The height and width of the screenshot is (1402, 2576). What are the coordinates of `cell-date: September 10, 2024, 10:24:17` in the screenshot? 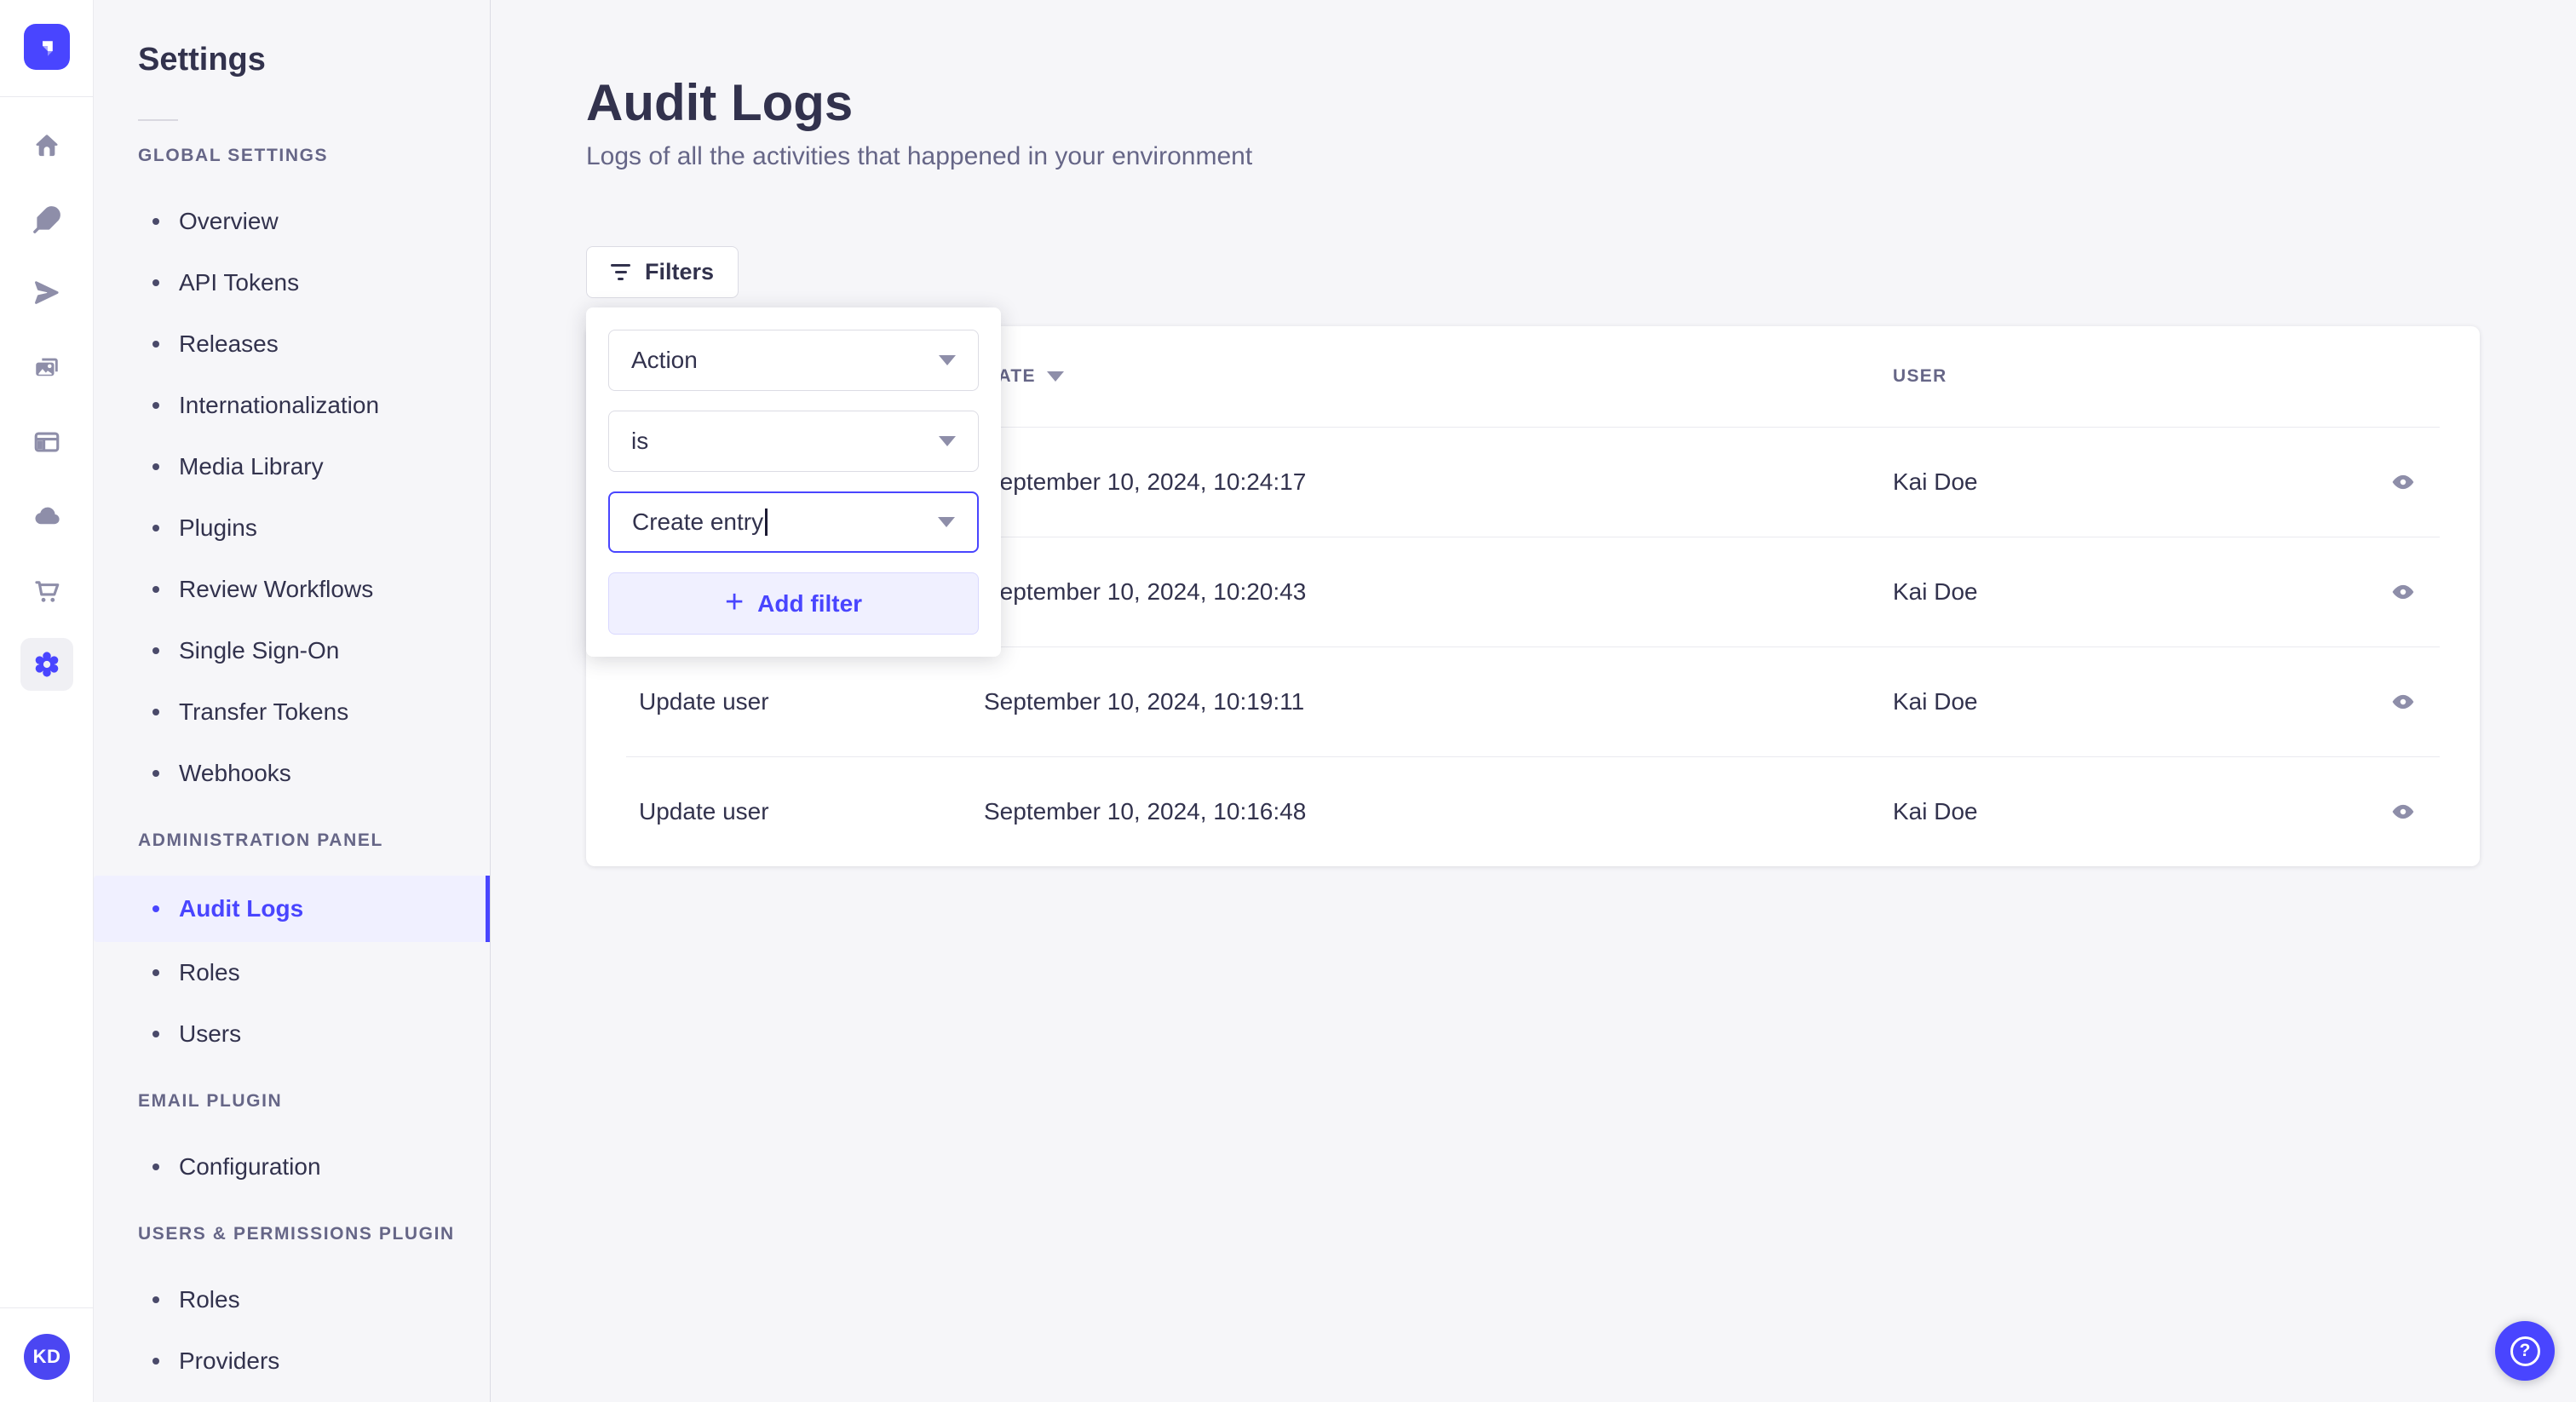 It's located at (1146, 481).